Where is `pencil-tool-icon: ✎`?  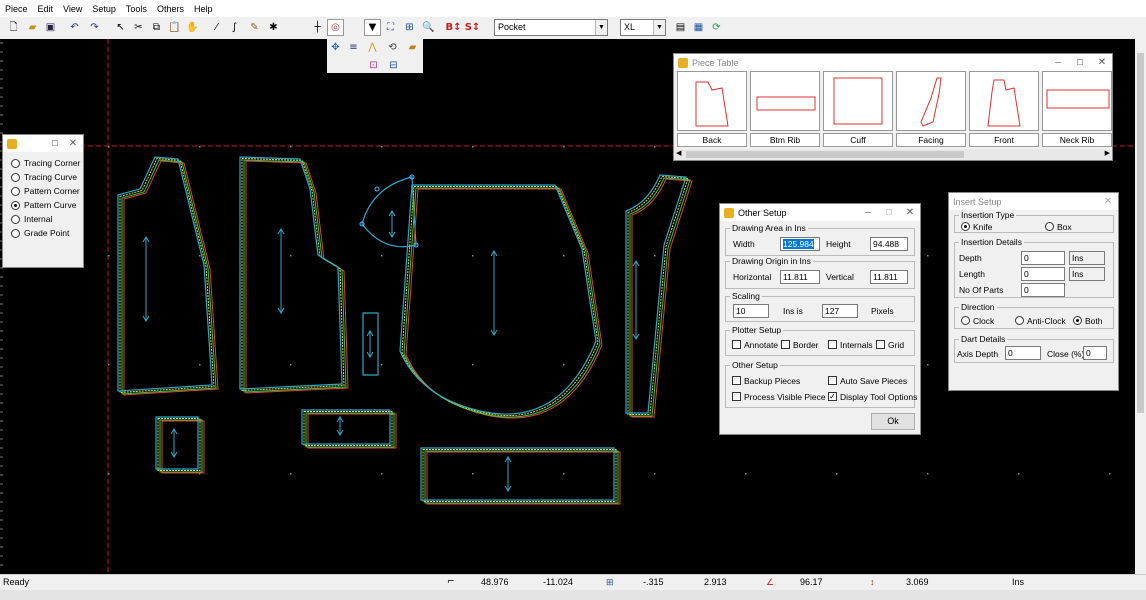 pencil-tool-icon: ✎ is located at coordinates (254, 27).